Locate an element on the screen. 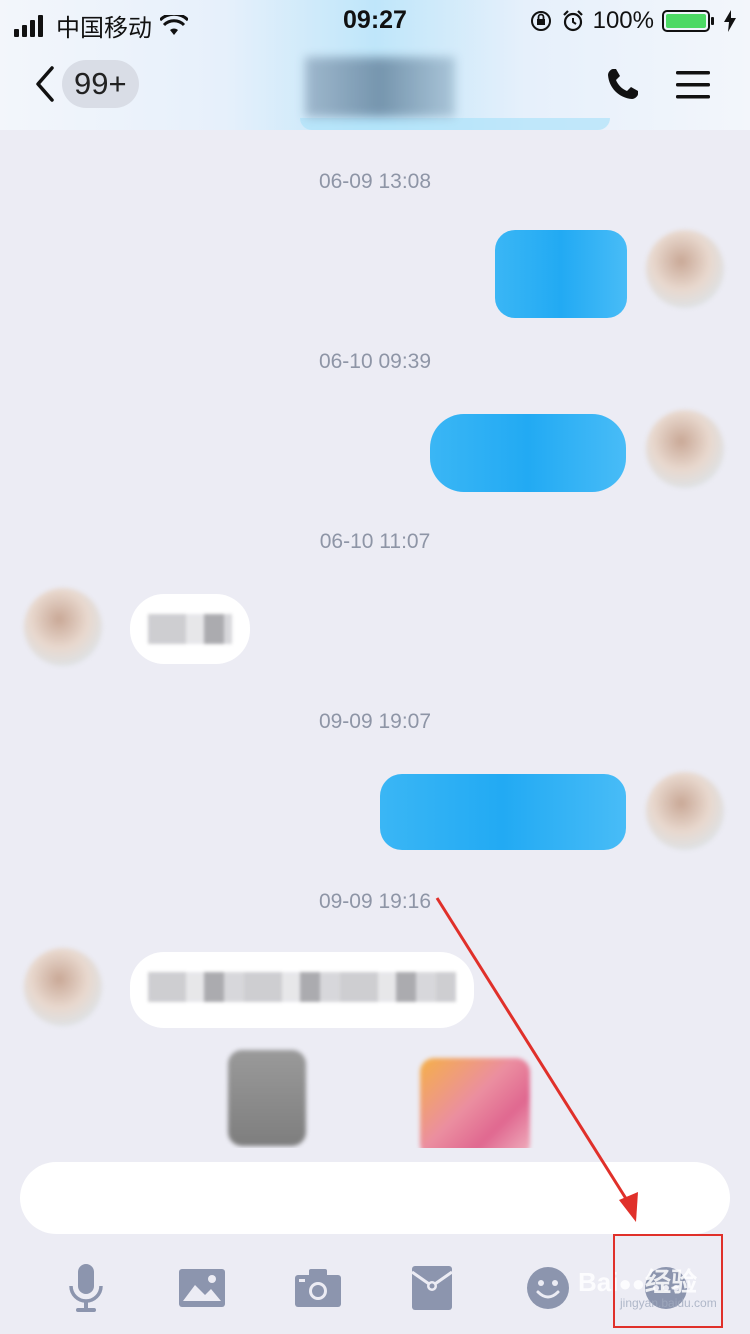  title-underline is located at coordinates (455, 124).